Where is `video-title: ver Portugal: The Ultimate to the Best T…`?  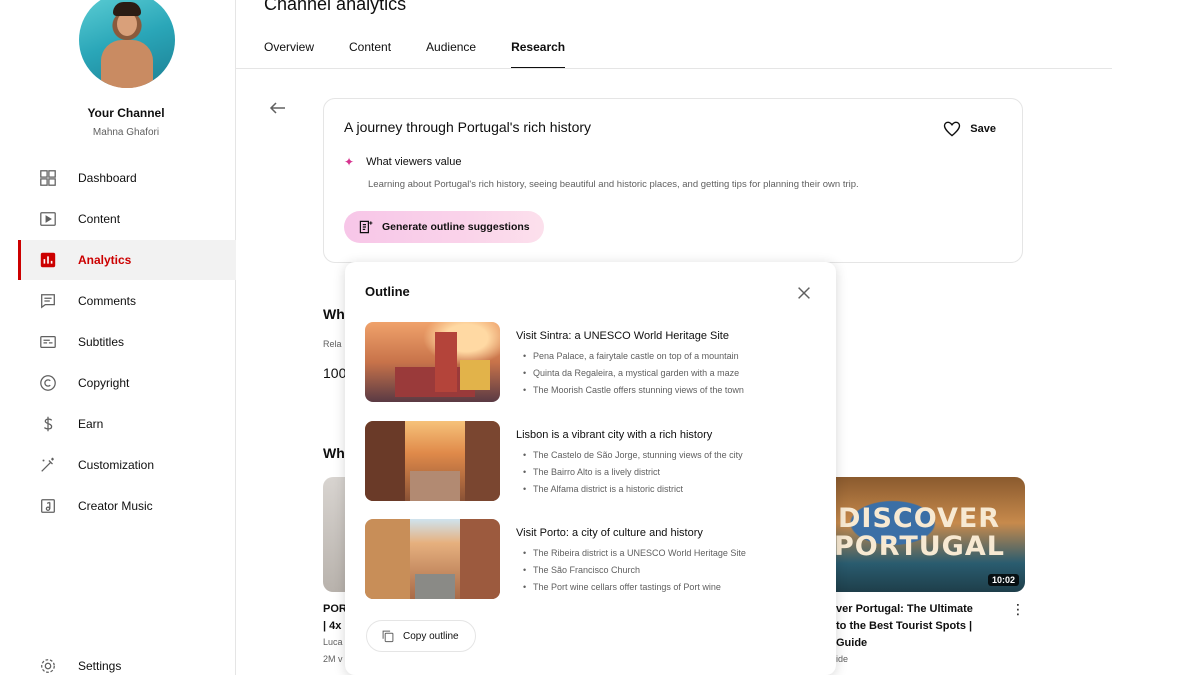 video-title: ver Portugal: The Ultimate to the Best T… is located at coordinates (904, 626).